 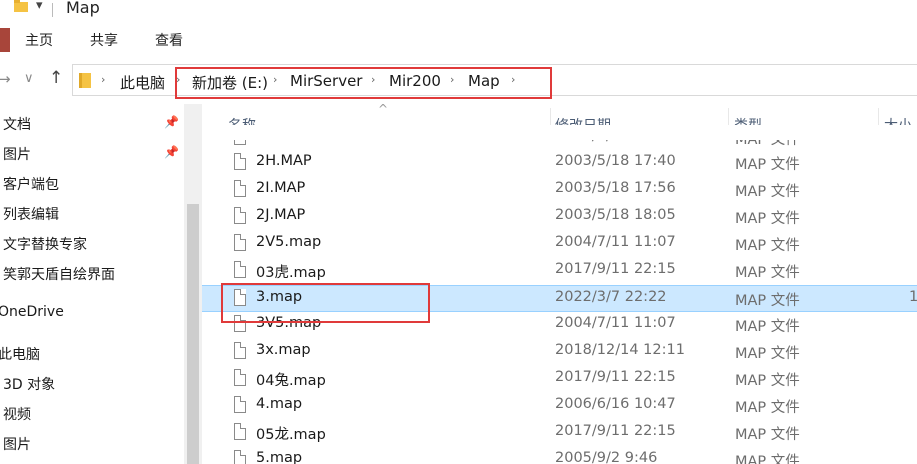 What do you see at coordinates (39, 6) in the screenshot?
I see `quick-access-dropdown-icon: ▾` at bounding box center [39, 6].